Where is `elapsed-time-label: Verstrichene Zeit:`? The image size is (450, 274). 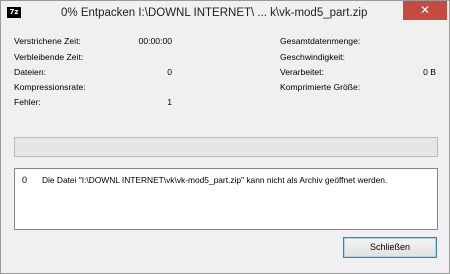
elapsed-time-label: Verstrichene Zeit: is located at coordinates (47, 41).